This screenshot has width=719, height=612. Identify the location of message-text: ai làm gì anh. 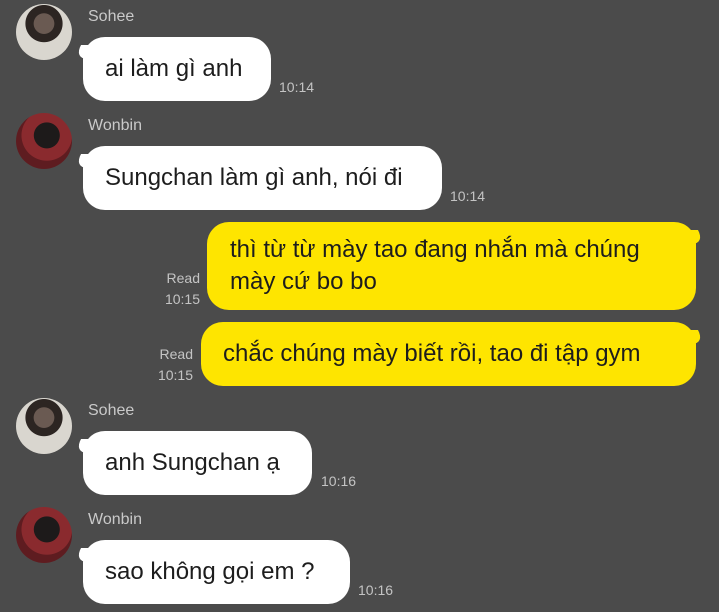
(174, 68).